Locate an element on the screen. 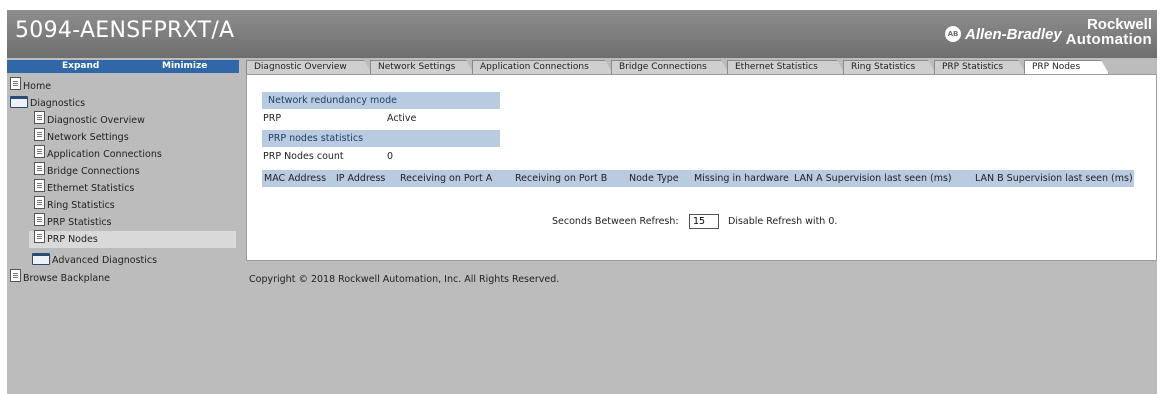 The width and height of the screenshot is (1163, 394). mode-value: Active is located at coordinates (402, 118).